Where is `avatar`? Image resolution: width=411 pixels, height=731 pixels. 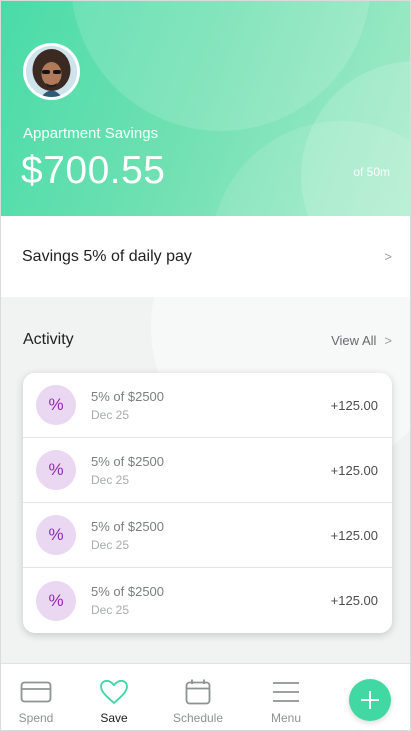 avatar is located at coordinates (51, 71).